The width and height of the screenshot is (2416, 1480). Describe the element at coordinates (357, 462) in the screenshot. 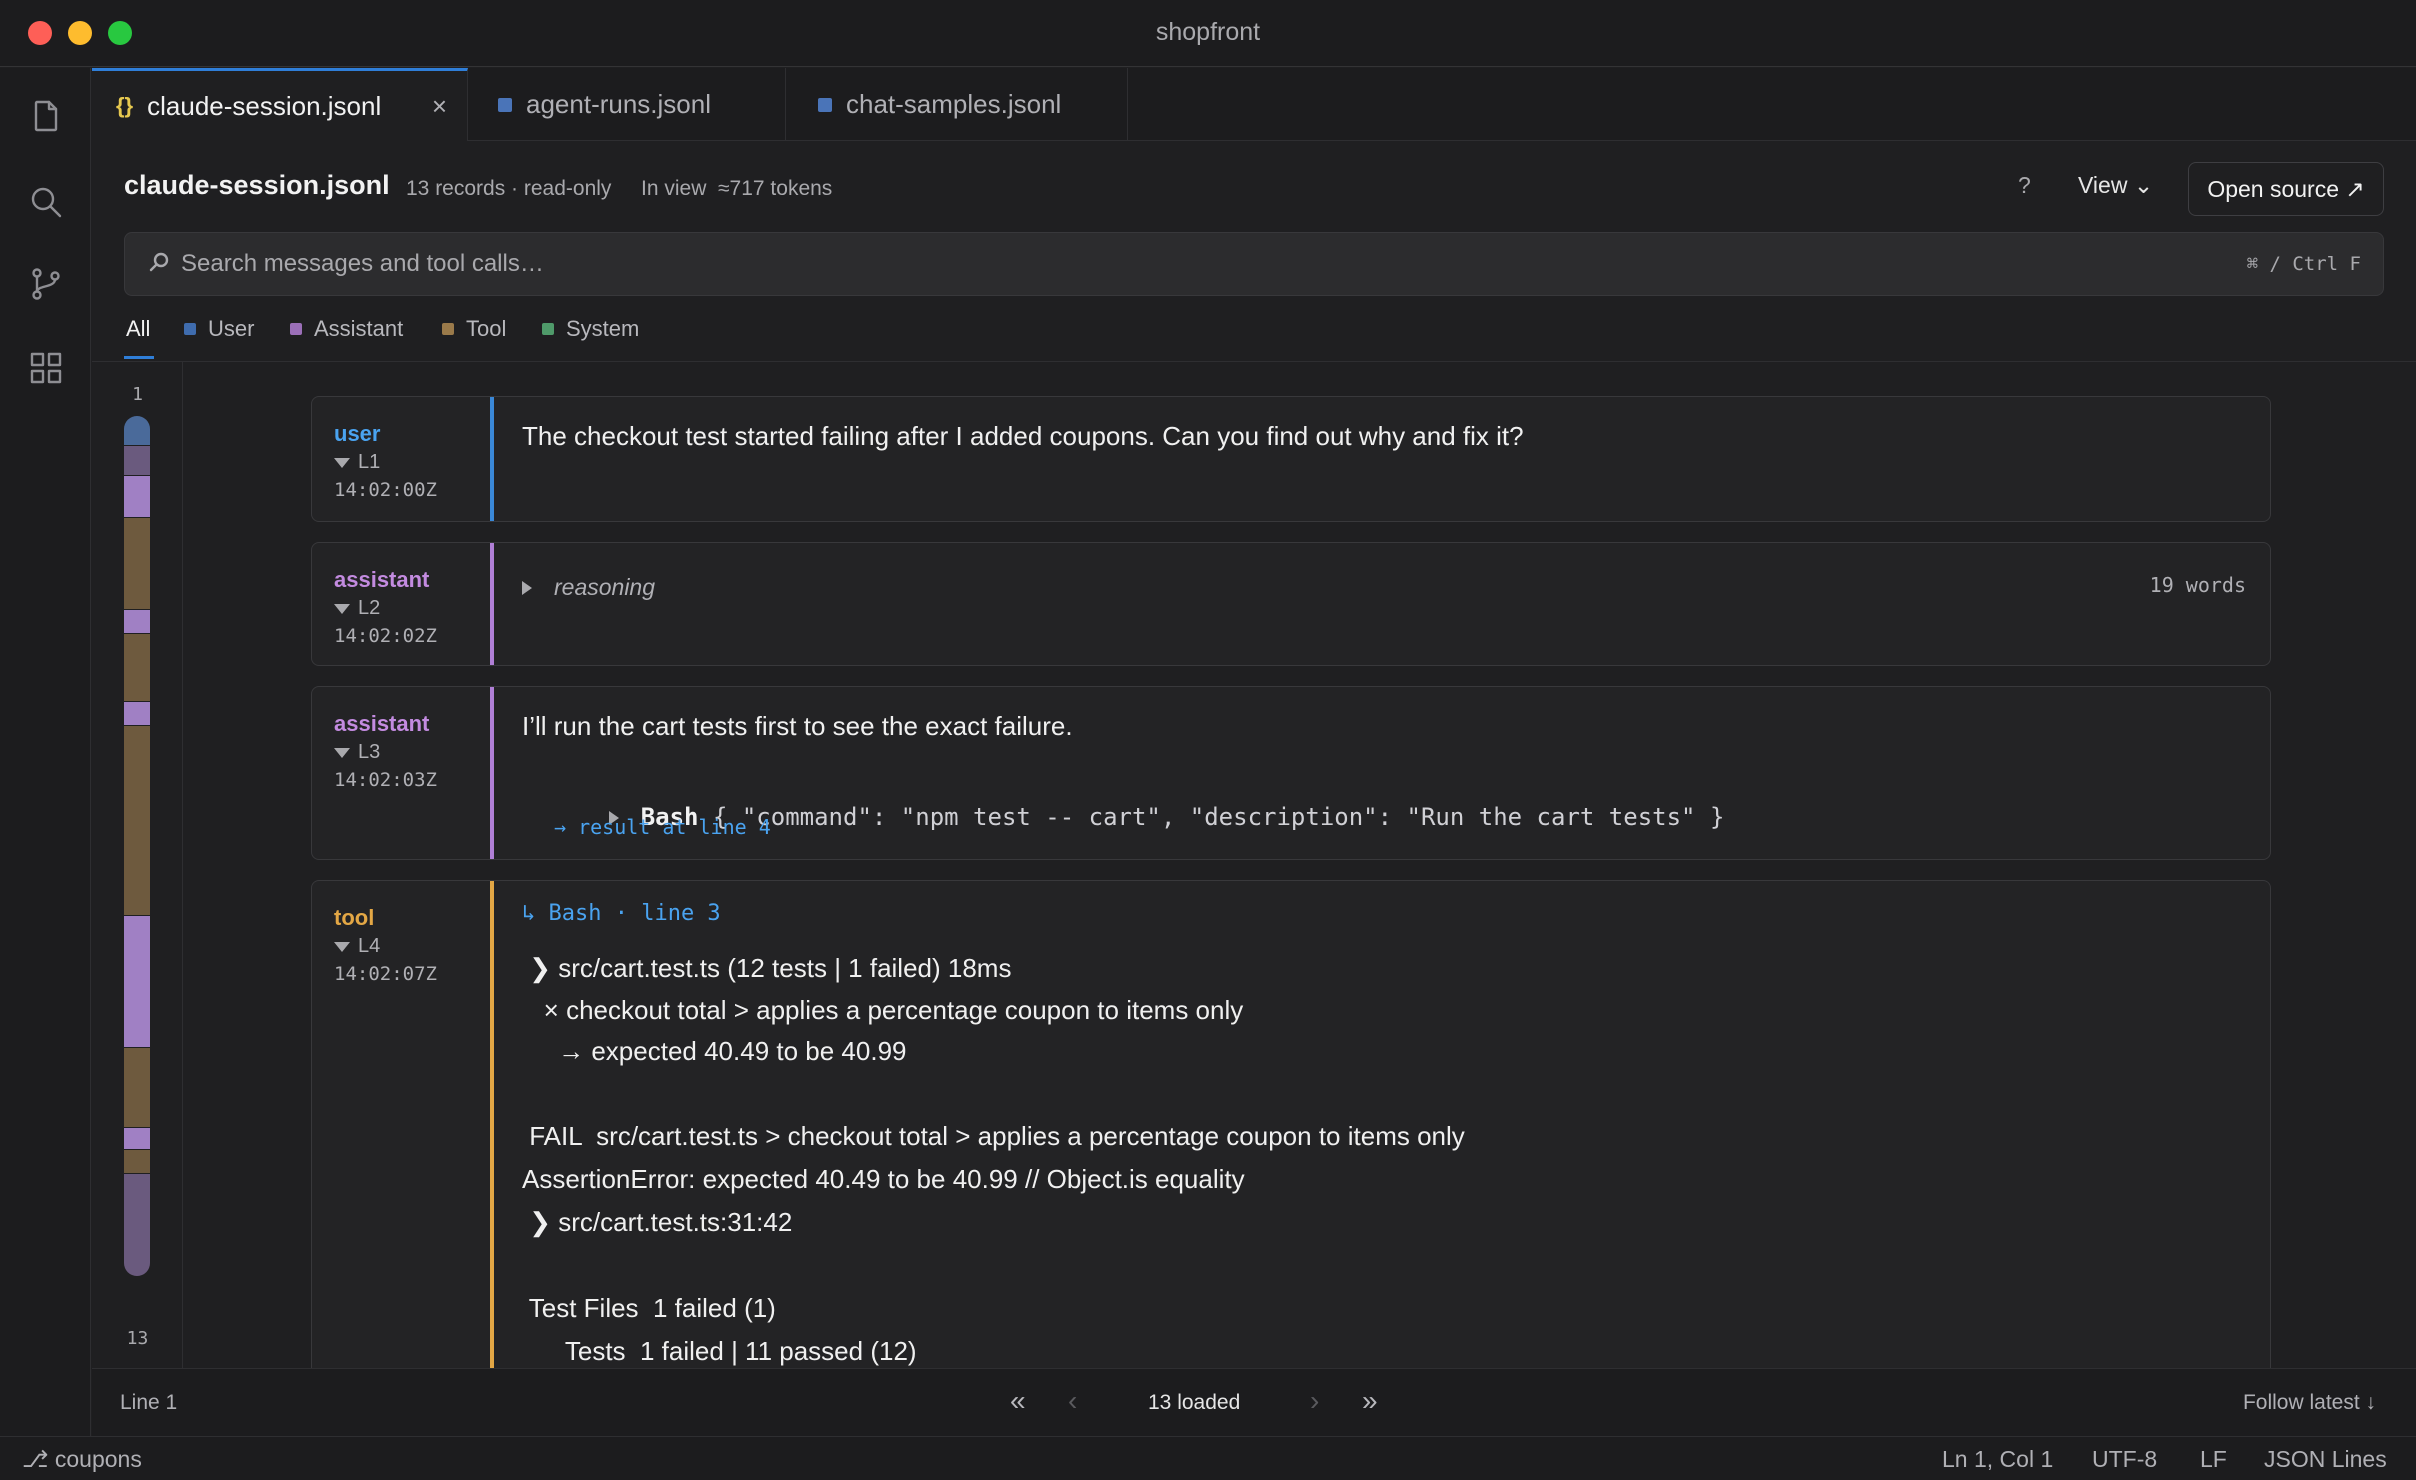

I see `line-ref: L1` at that location.